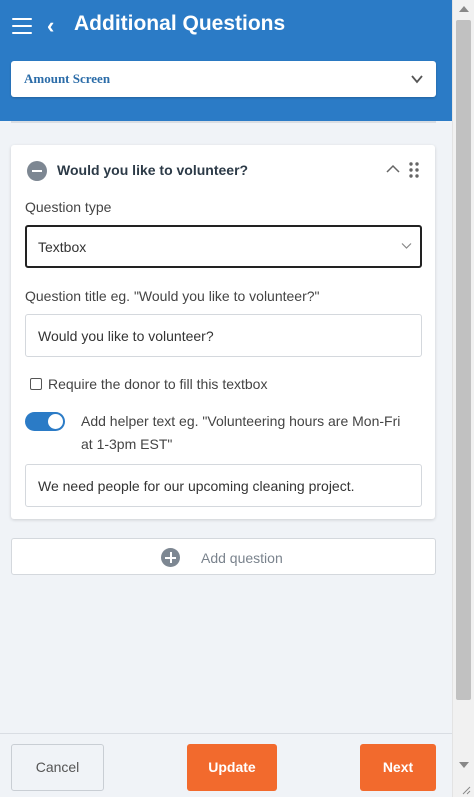 Image resolution: width=474 pixels, height=797 pixels. What do you see at coordinates (465, 789) in the screenshot?
I see `resize-grip-icon` at bounding box center [465, 789].